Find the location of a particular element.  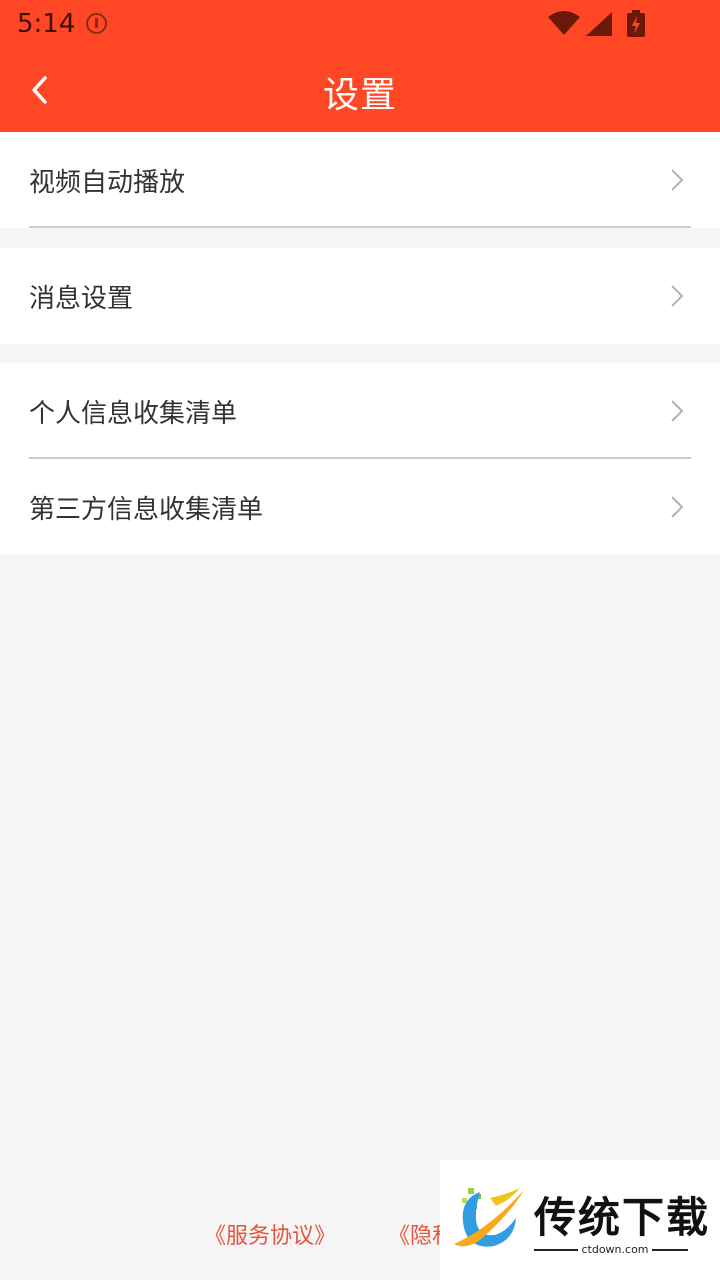

status-icons is located at coordinates (608, 24).